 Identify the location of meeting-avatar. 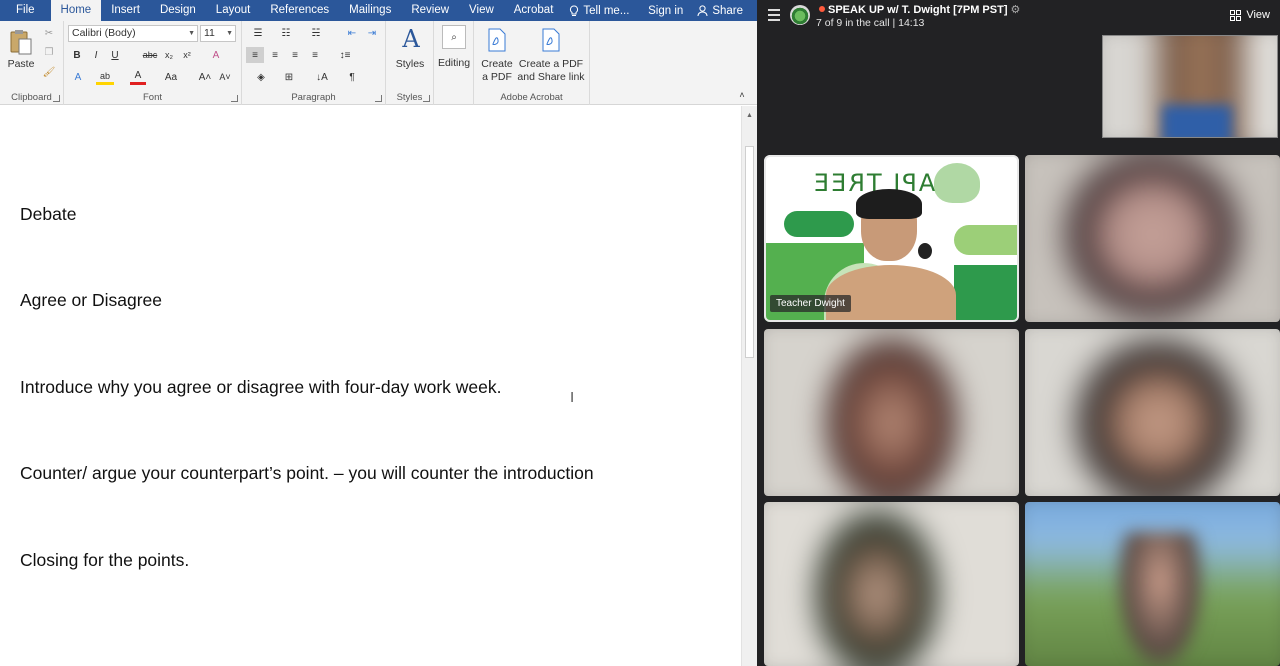
(800, 15).